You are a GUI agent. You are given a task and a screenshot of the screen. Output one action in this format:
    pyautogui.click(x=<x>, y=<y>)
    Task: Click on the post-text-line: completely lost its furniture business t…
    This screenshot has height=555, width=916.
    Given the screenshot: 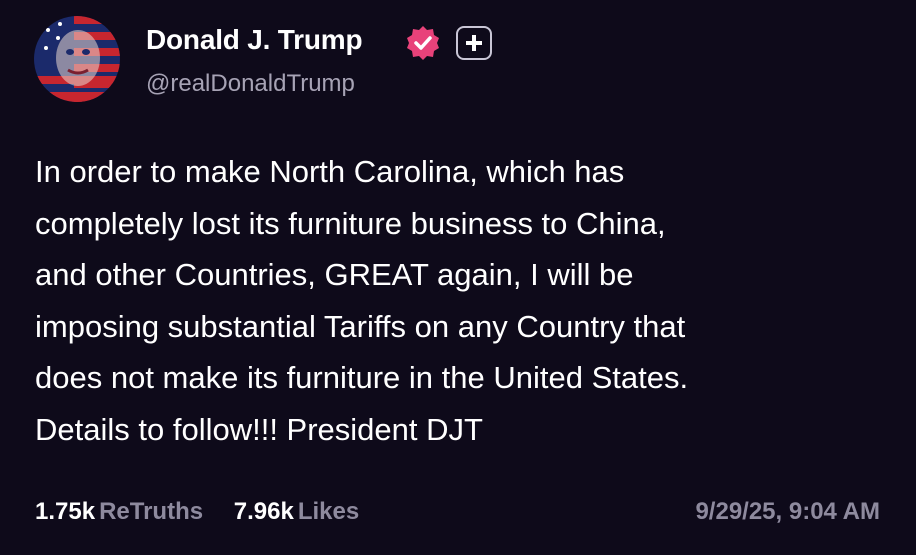 What is the action you would take?
    pyautogui.click(x=350, y=223)
    